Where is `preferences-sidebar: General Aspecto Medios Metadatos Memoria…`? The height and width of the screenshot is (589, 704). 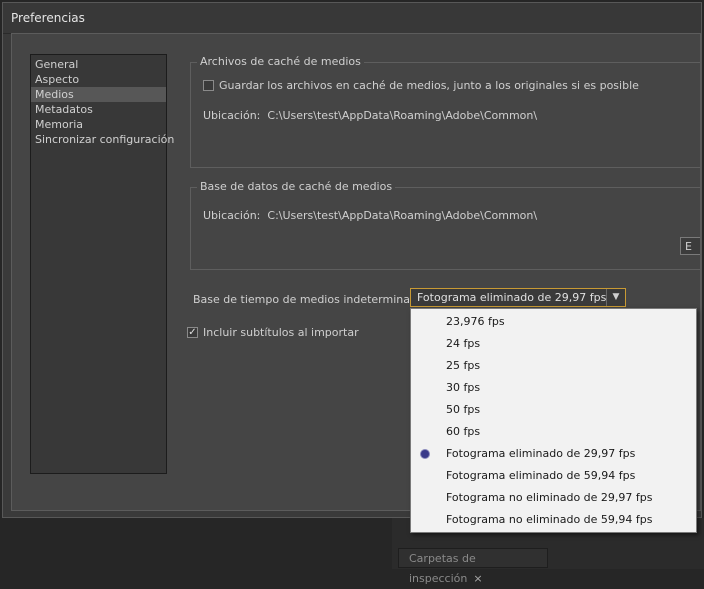 preferences-sidebar: General Aspecto Medios Metadatos Memoria… is located at coordinates (102, 264).